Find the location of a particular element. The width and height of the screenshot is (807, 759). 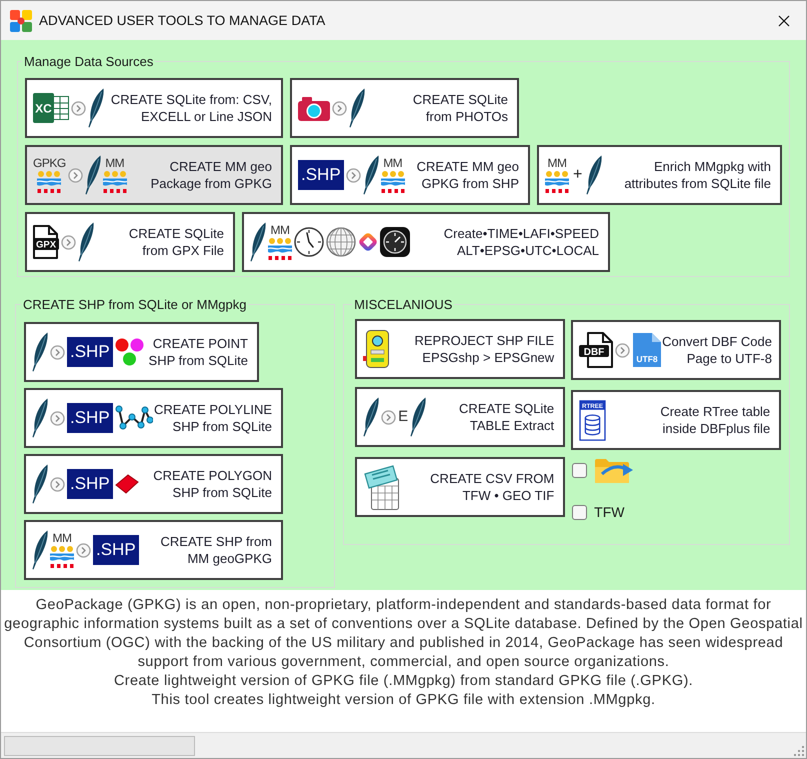

square-ring-icon is located at coordinates (368, 242).